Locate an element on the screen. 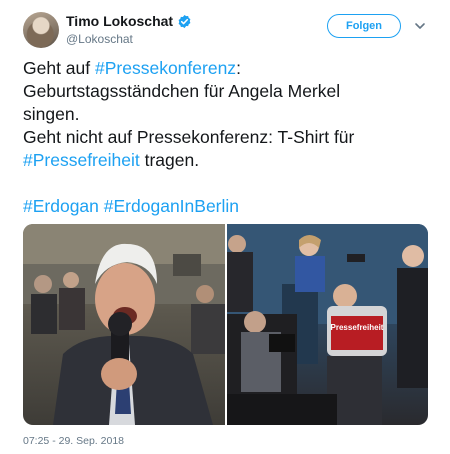 Image resolution: width=450 pixels, height=454 pixels. hashtag-link: #ErdoganInBerlin is located at coordinates (171, 206).